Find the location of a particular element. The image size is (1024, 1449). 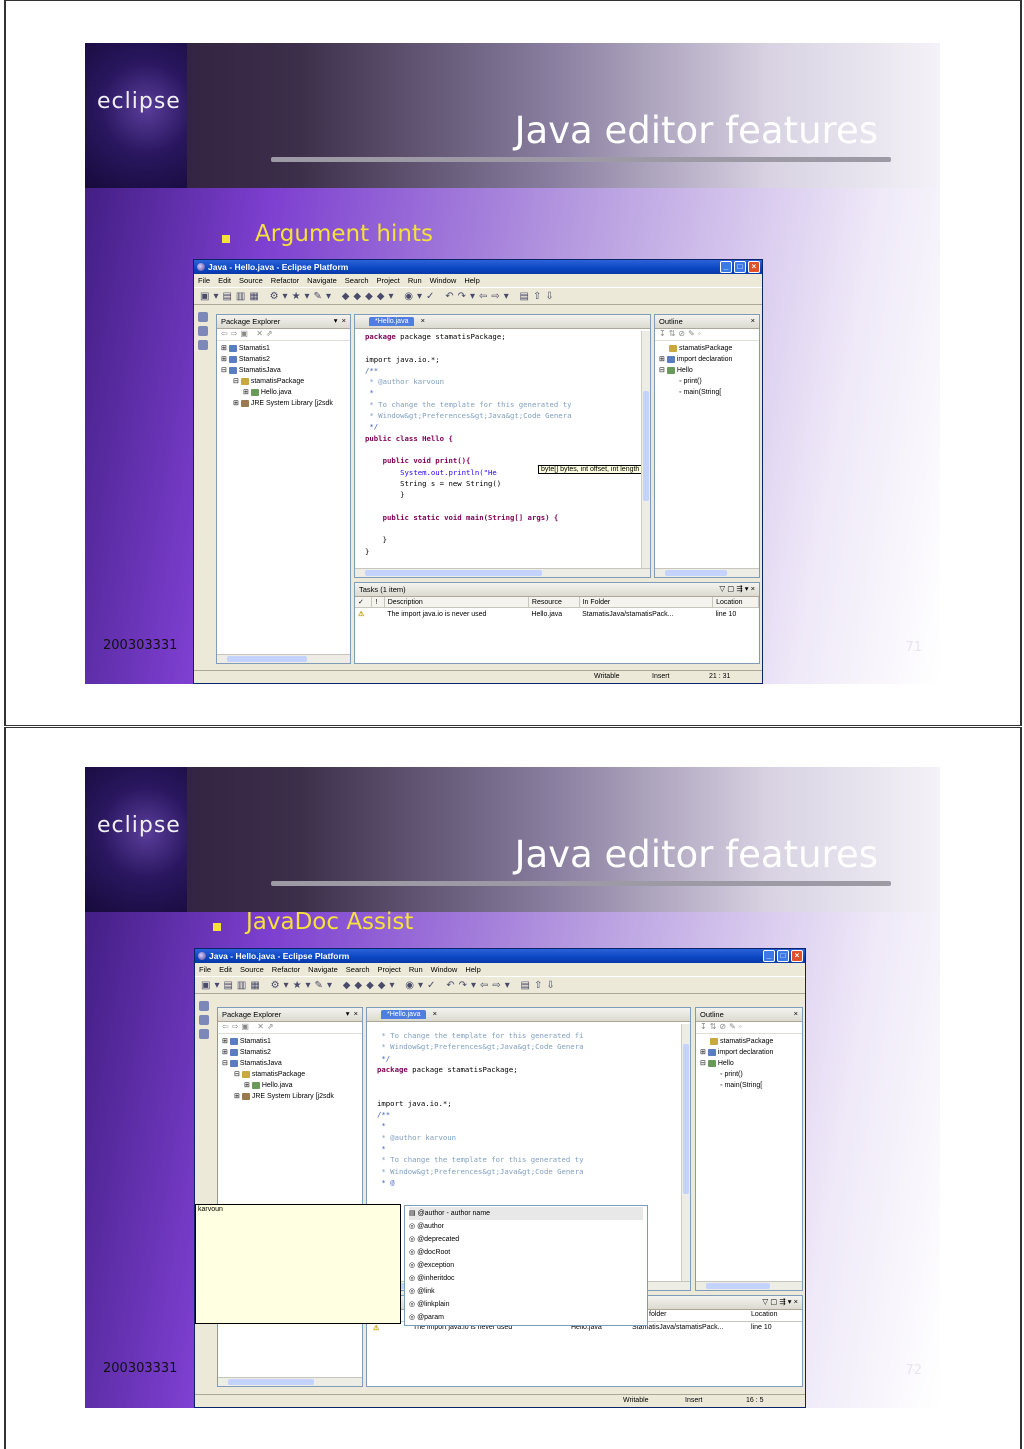

window-title: Java - Hello.java - Eclipse Platform is located at coordinates (278, 267).